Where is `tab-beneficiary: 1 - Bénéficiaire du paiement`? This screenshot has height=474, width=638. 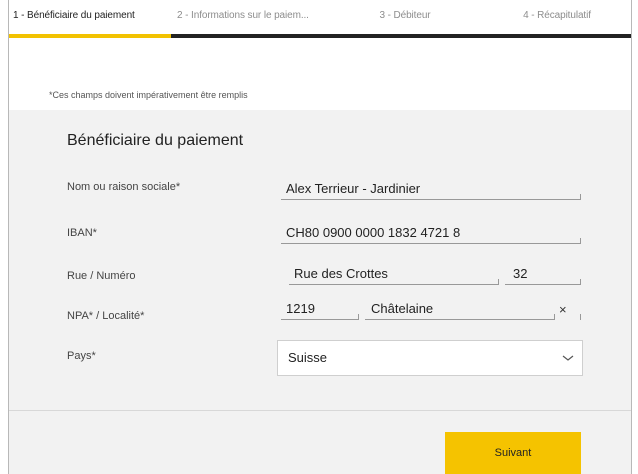 tab-beneficiary: 1 - Bénéficiaire du paiement is located at coordinates (90, 19).